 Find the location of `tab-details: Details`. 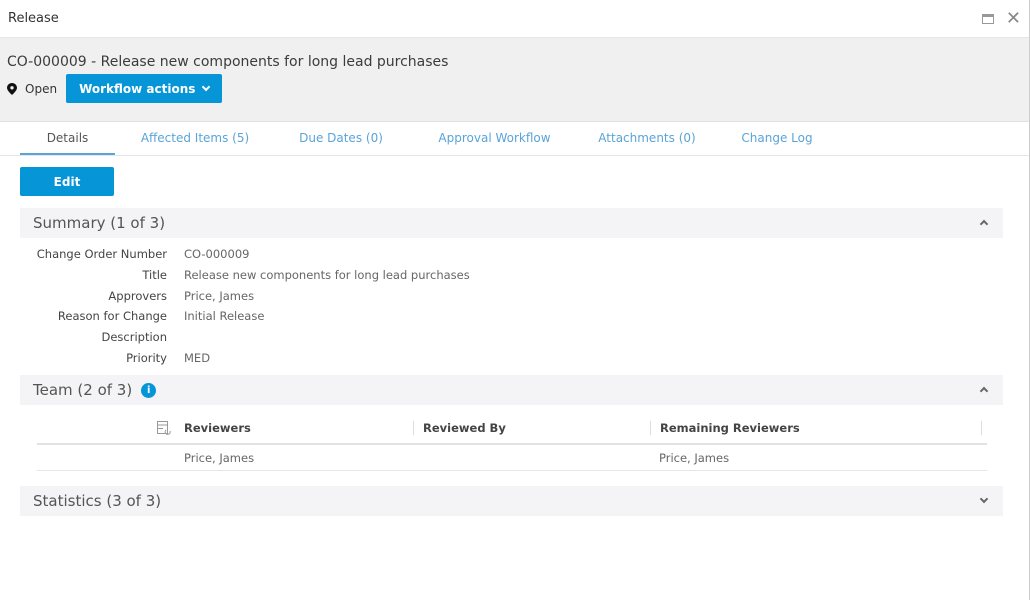

tab-details: Details is located at coordinates (67, 138).